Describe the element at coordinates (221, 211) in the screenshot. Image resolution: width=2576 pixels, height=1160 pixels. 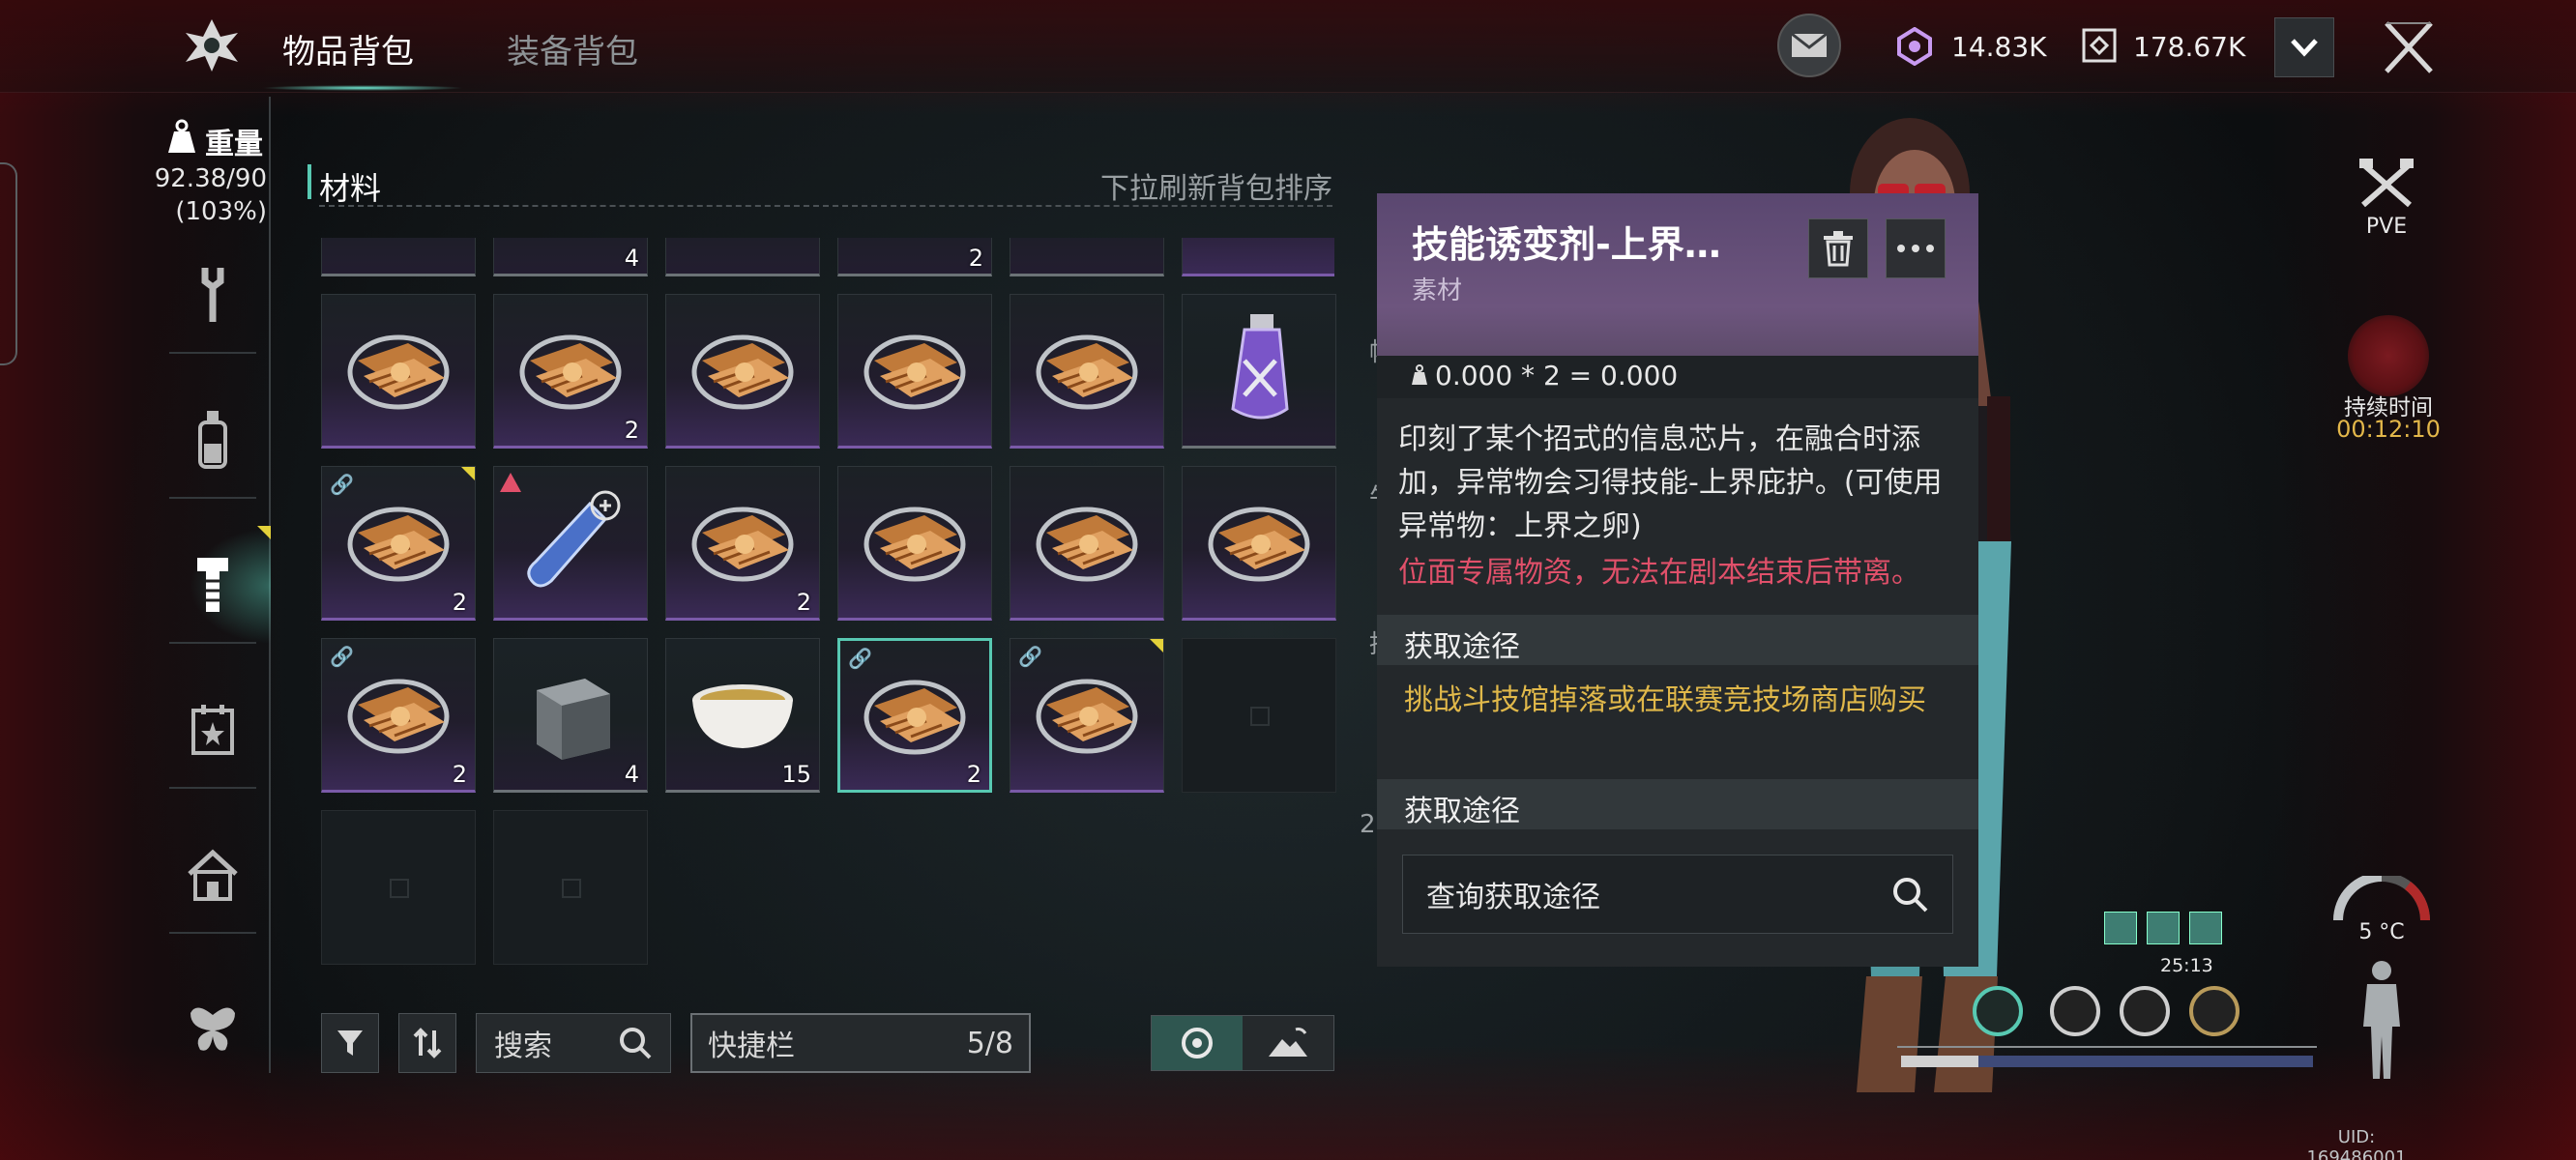
I see `weight-percent: (103%)` at that location.